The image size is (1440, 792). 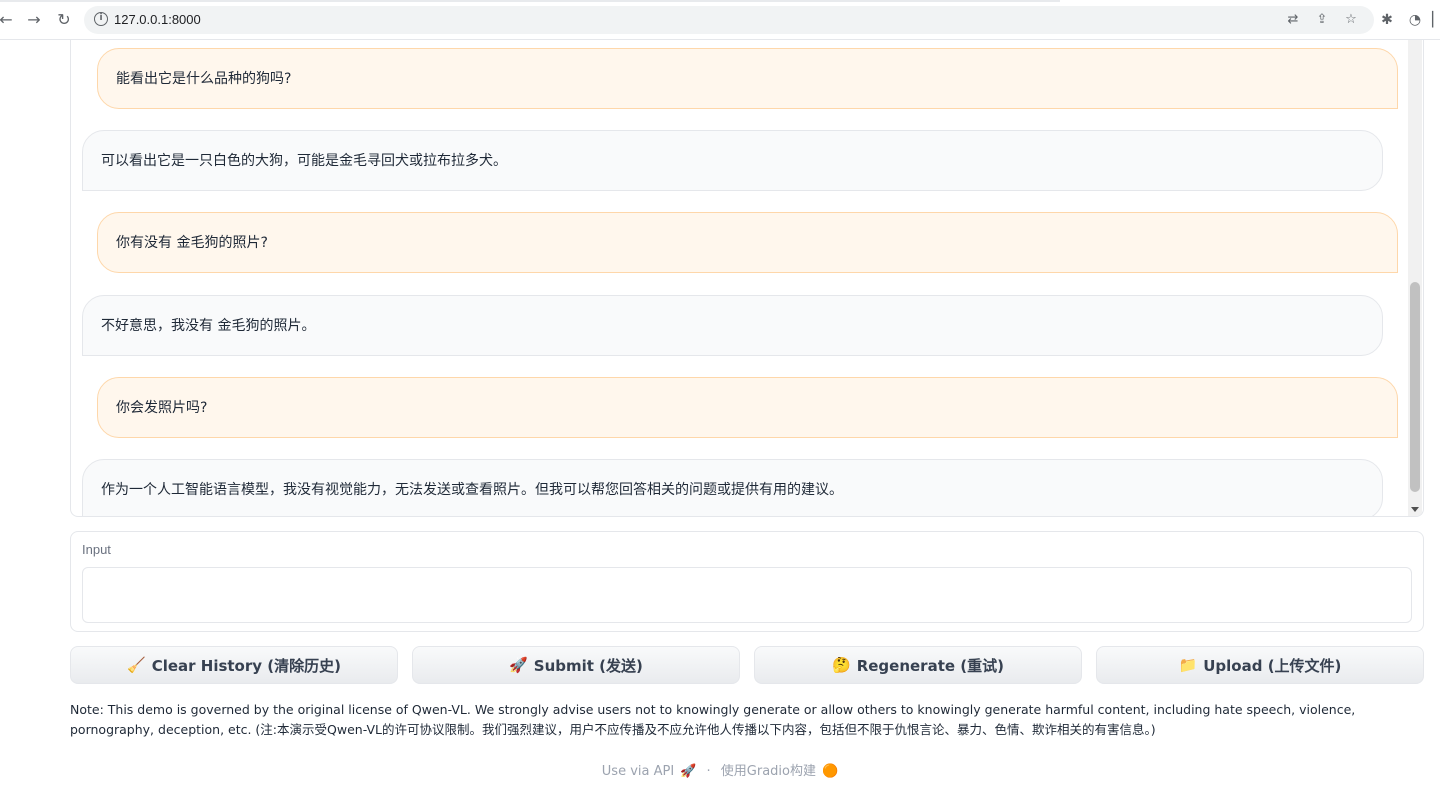 I want to click on submit-button: 🚀 Submit (发送), so click(x=576, y=665).